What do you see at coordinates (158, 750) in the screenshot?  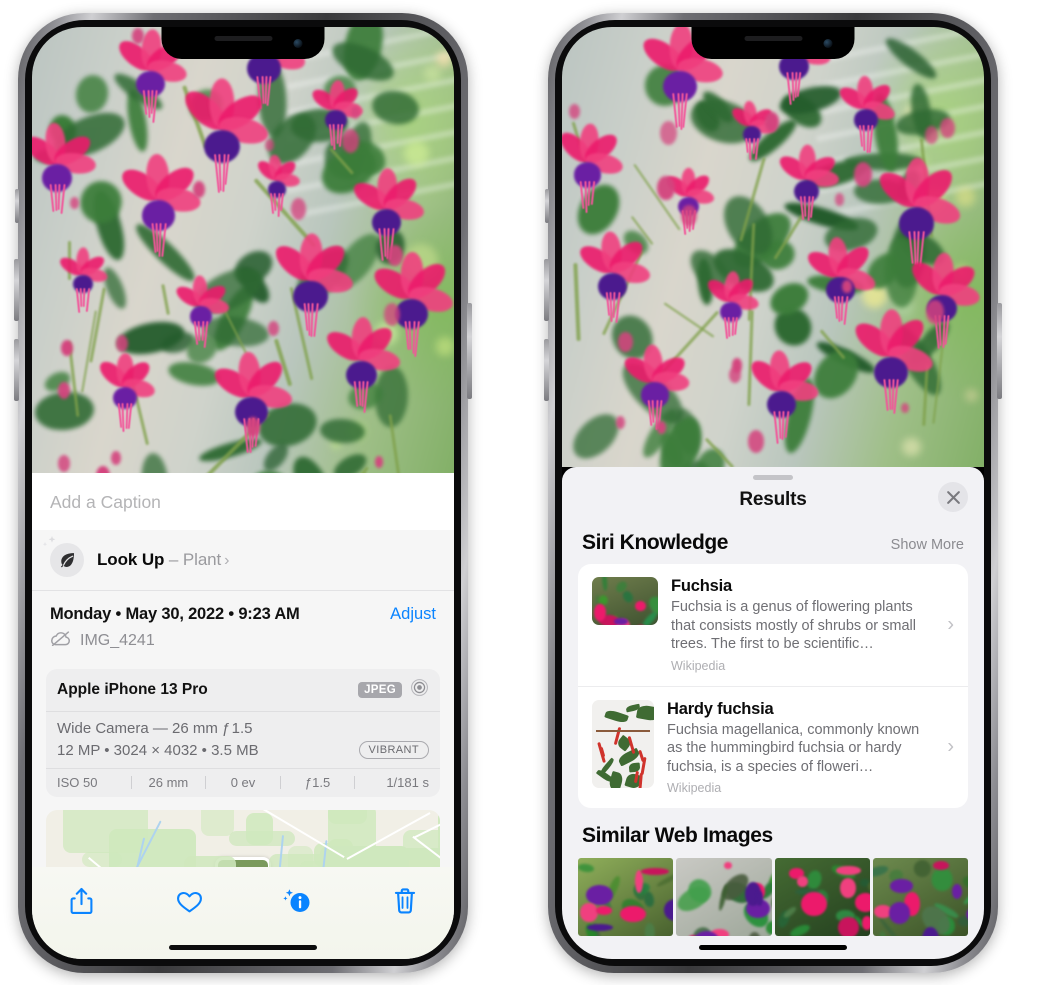 I see `image-size-info: 12 MP • 3024 × 4032 • 3.5 MB` at bounding box center [158, 750].